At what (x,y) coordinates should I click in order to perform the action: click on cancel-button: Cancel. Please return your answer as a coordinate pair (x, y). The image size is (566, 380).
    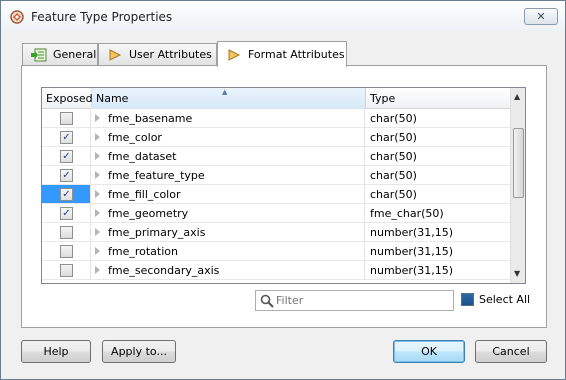
    Looking at the image, I should click on (511, 351).